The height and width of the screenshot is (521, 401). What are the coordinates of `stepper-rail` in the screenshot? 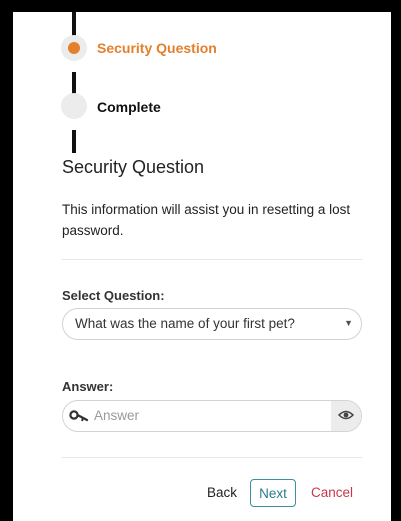 It's located at (74, 141).